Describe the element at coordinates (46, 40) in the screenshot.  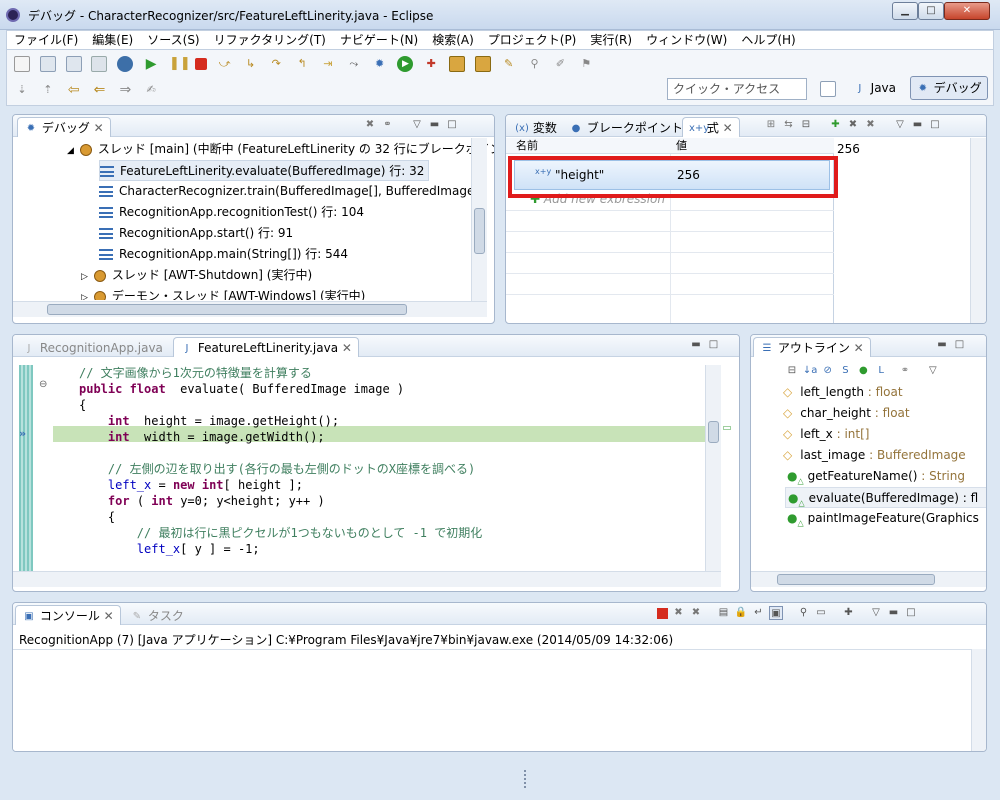
I see `menu-file: ファイル(F)` at that location.